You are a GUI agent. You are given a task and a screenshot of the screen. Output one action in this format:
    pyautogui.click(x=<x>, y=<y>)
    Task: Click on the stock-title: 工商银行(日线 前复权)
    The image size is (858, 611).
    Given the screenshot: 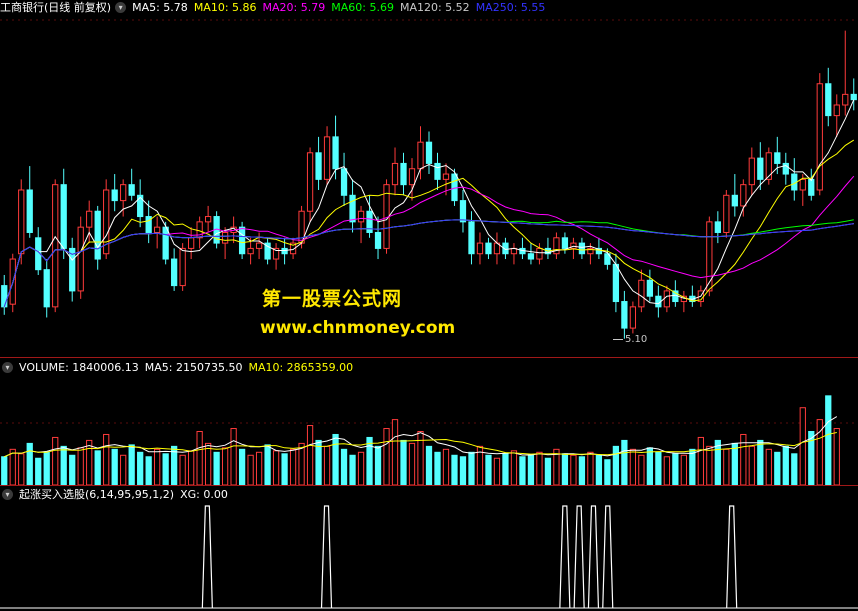 What is the action you would take?
    pyautogui.click(x=56, y=7)
    